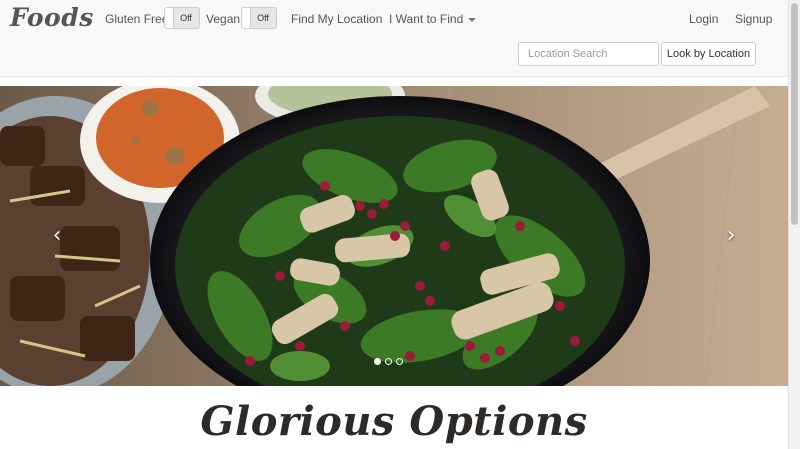  What do you see at coordinates (225, 19) in the screenshot?
I see `vegan-label: Vegan:` at bounding box center [225, 19].